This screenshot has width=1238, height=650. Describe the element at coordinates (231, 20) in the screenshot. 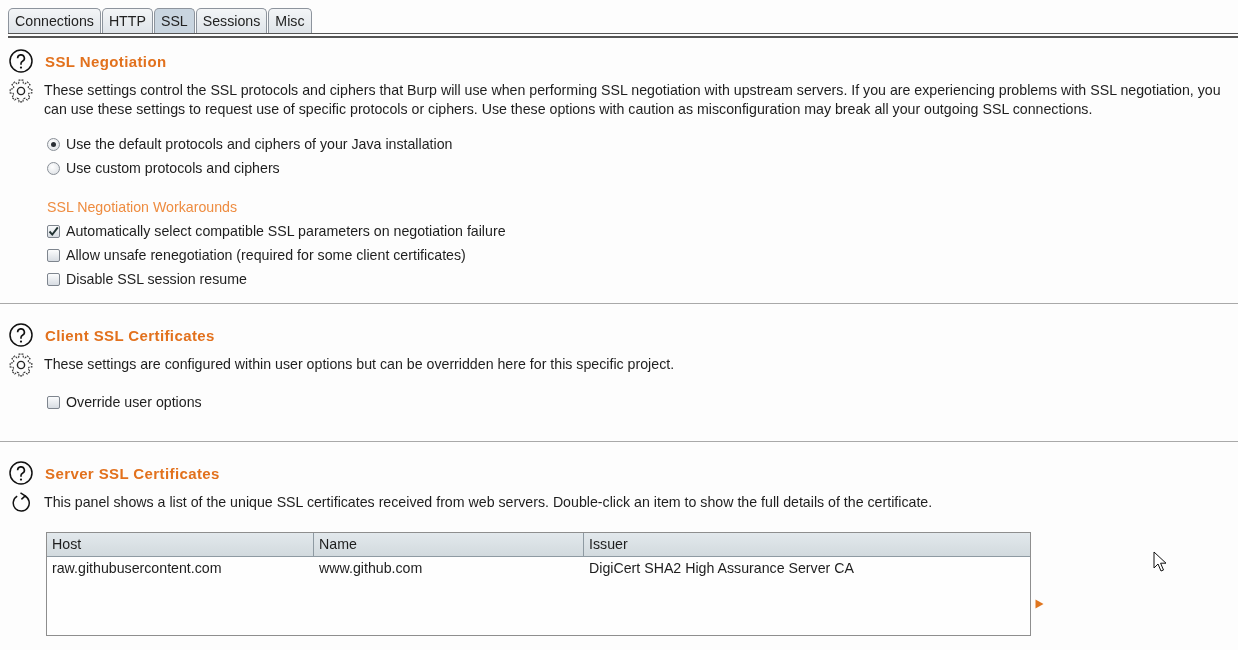

I see `tab: Sessions` at that location.